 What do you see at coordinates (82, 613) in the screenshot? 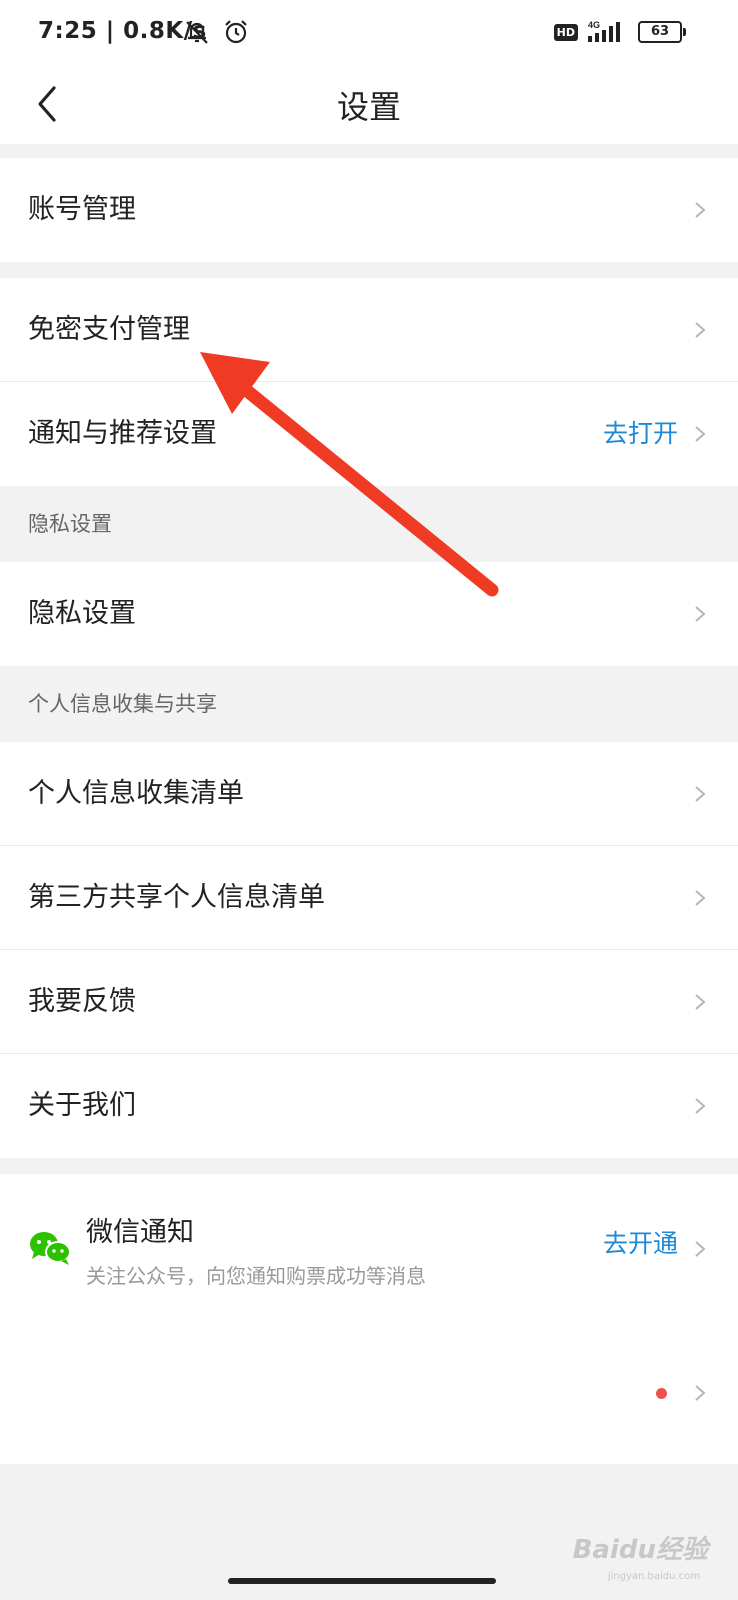
I see `row-label: 隐私设置` at bounding box center [82, 613].